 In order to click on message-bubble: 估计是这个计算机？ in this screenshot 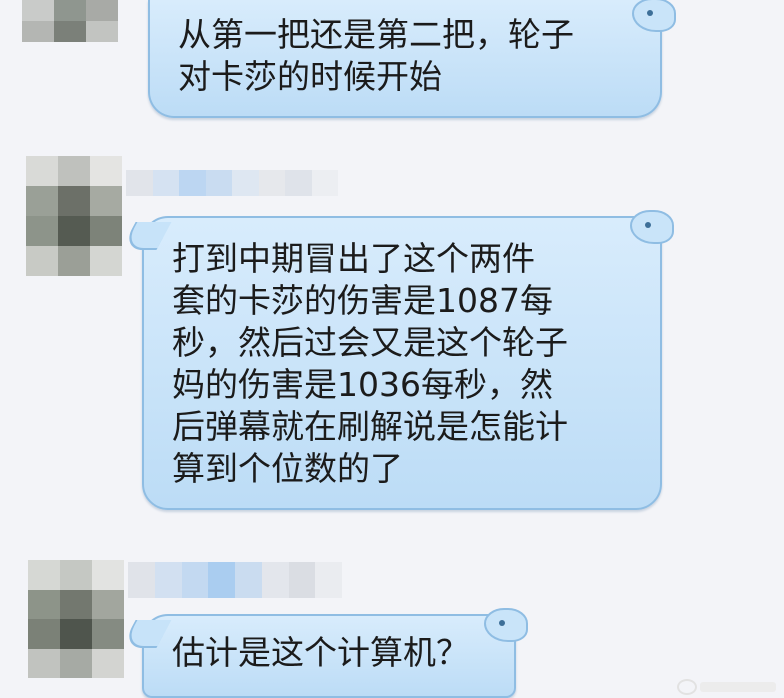, I will do `click(324, 653)`.